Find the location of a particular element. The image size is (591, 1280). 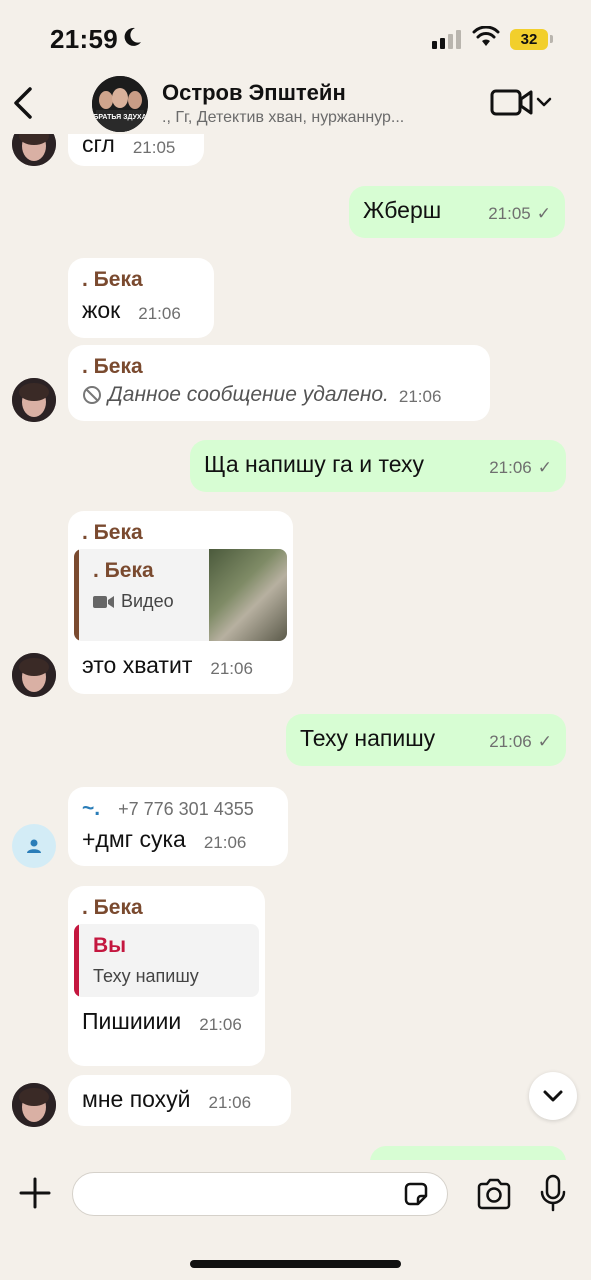

message-bubble-outgoing: Жберш 21:05 ✓ is located at coordinates (457, 212).